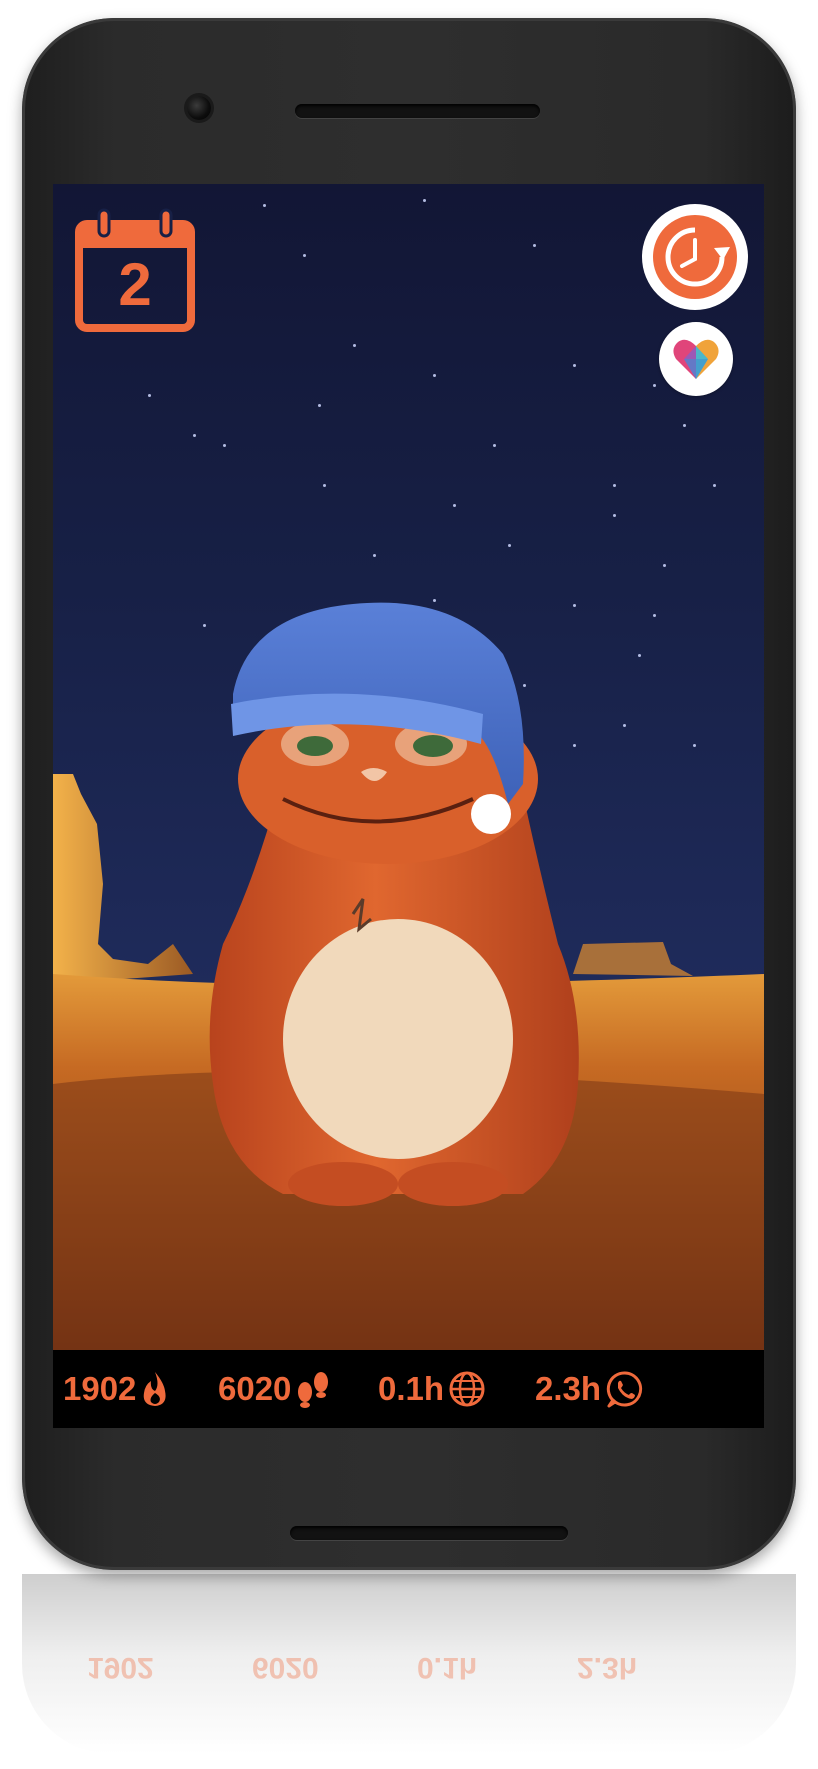 Image resolution: width=818 pixels, height=1769 pixels. I want to click on calendar-button: 2, so click(135, 270).